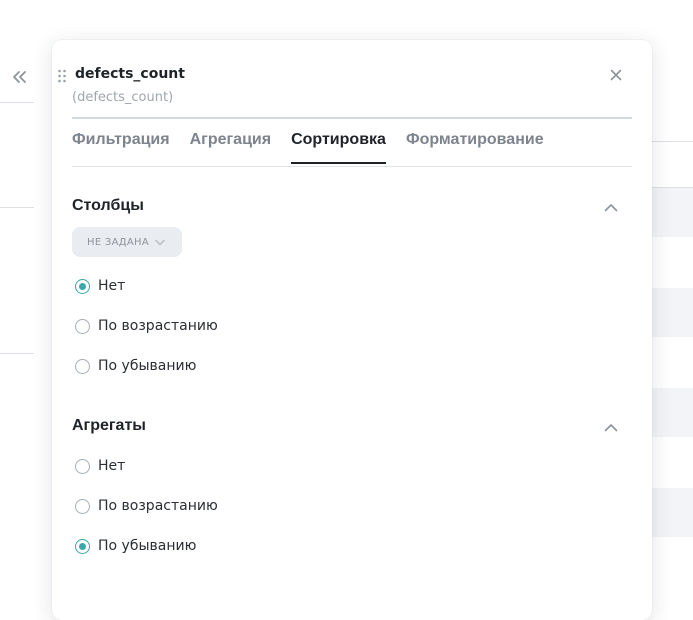  I want to click on tab-aggregation: Агрегация, so click(230, 147).